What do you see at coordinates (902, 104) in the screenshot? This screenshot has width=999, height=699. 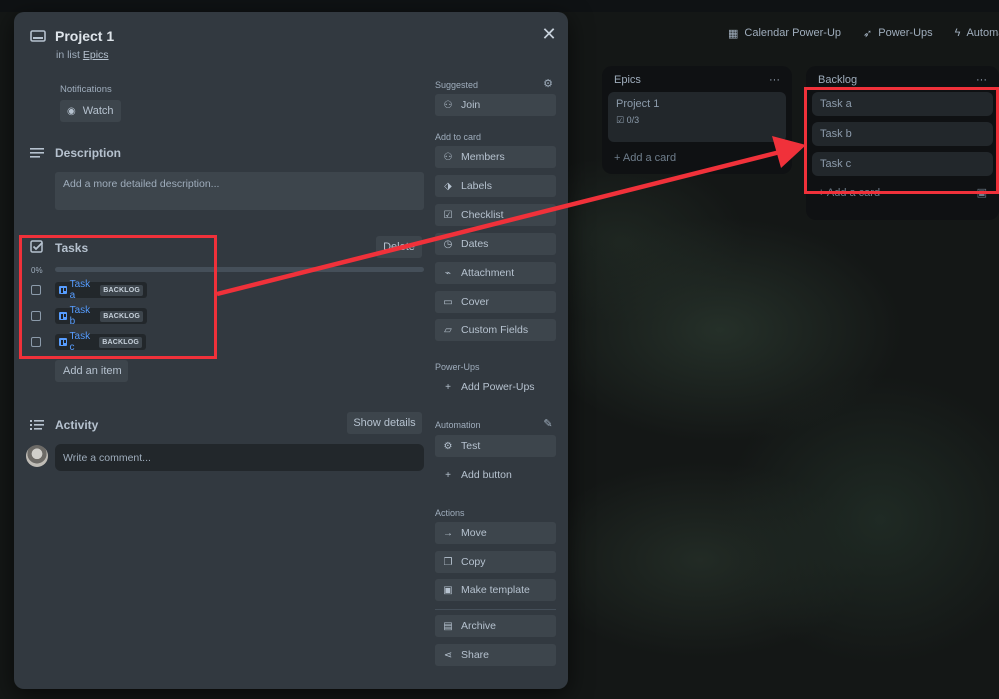 I see `card-task-a: Task a` at bounding box center [902, 104].